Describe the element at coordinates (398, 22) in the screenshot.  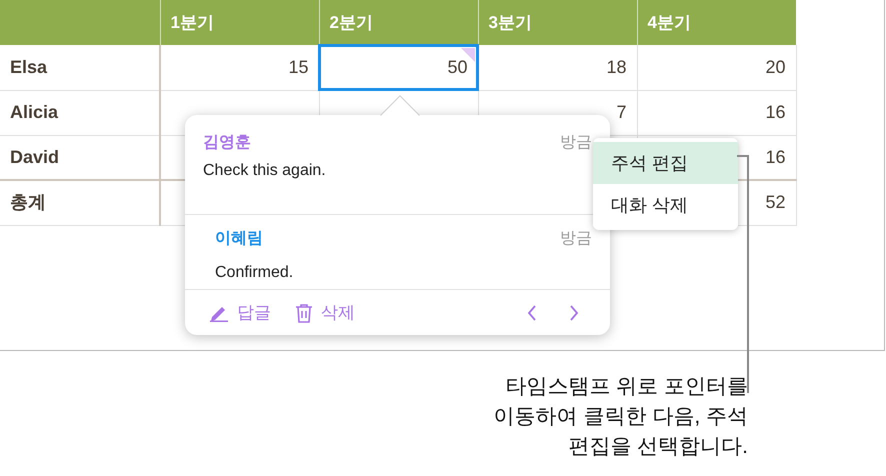
I see `column-header: 2분기` at that location.